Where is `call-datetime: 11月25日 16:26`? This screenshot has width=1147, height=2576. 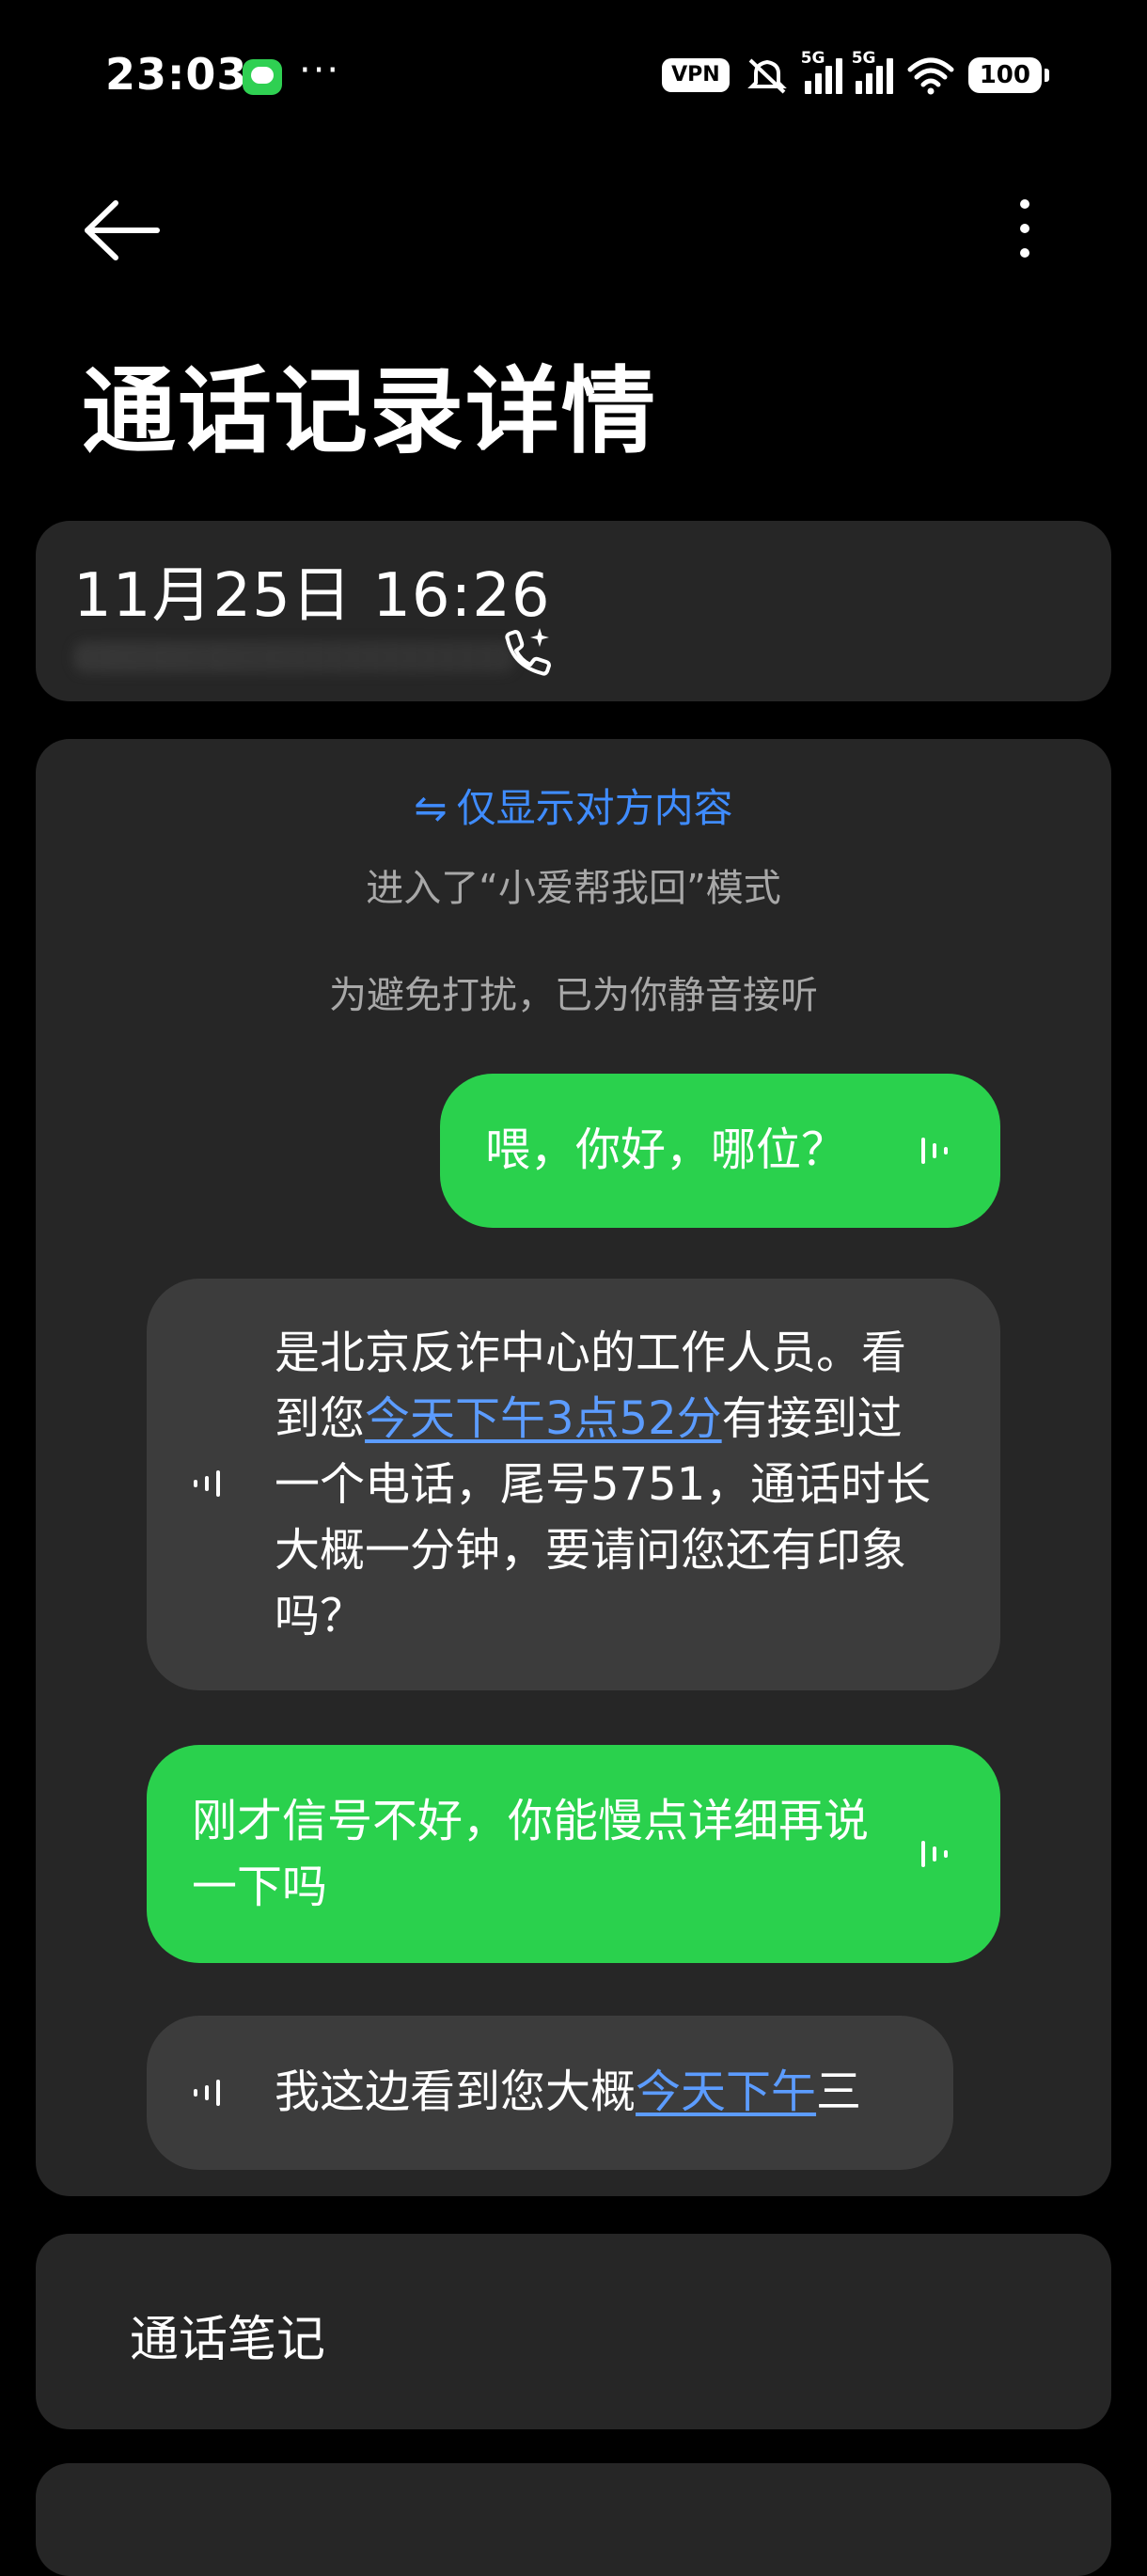 call-datetime: 11月25日 16:26 is located at coordinates (312, 596).